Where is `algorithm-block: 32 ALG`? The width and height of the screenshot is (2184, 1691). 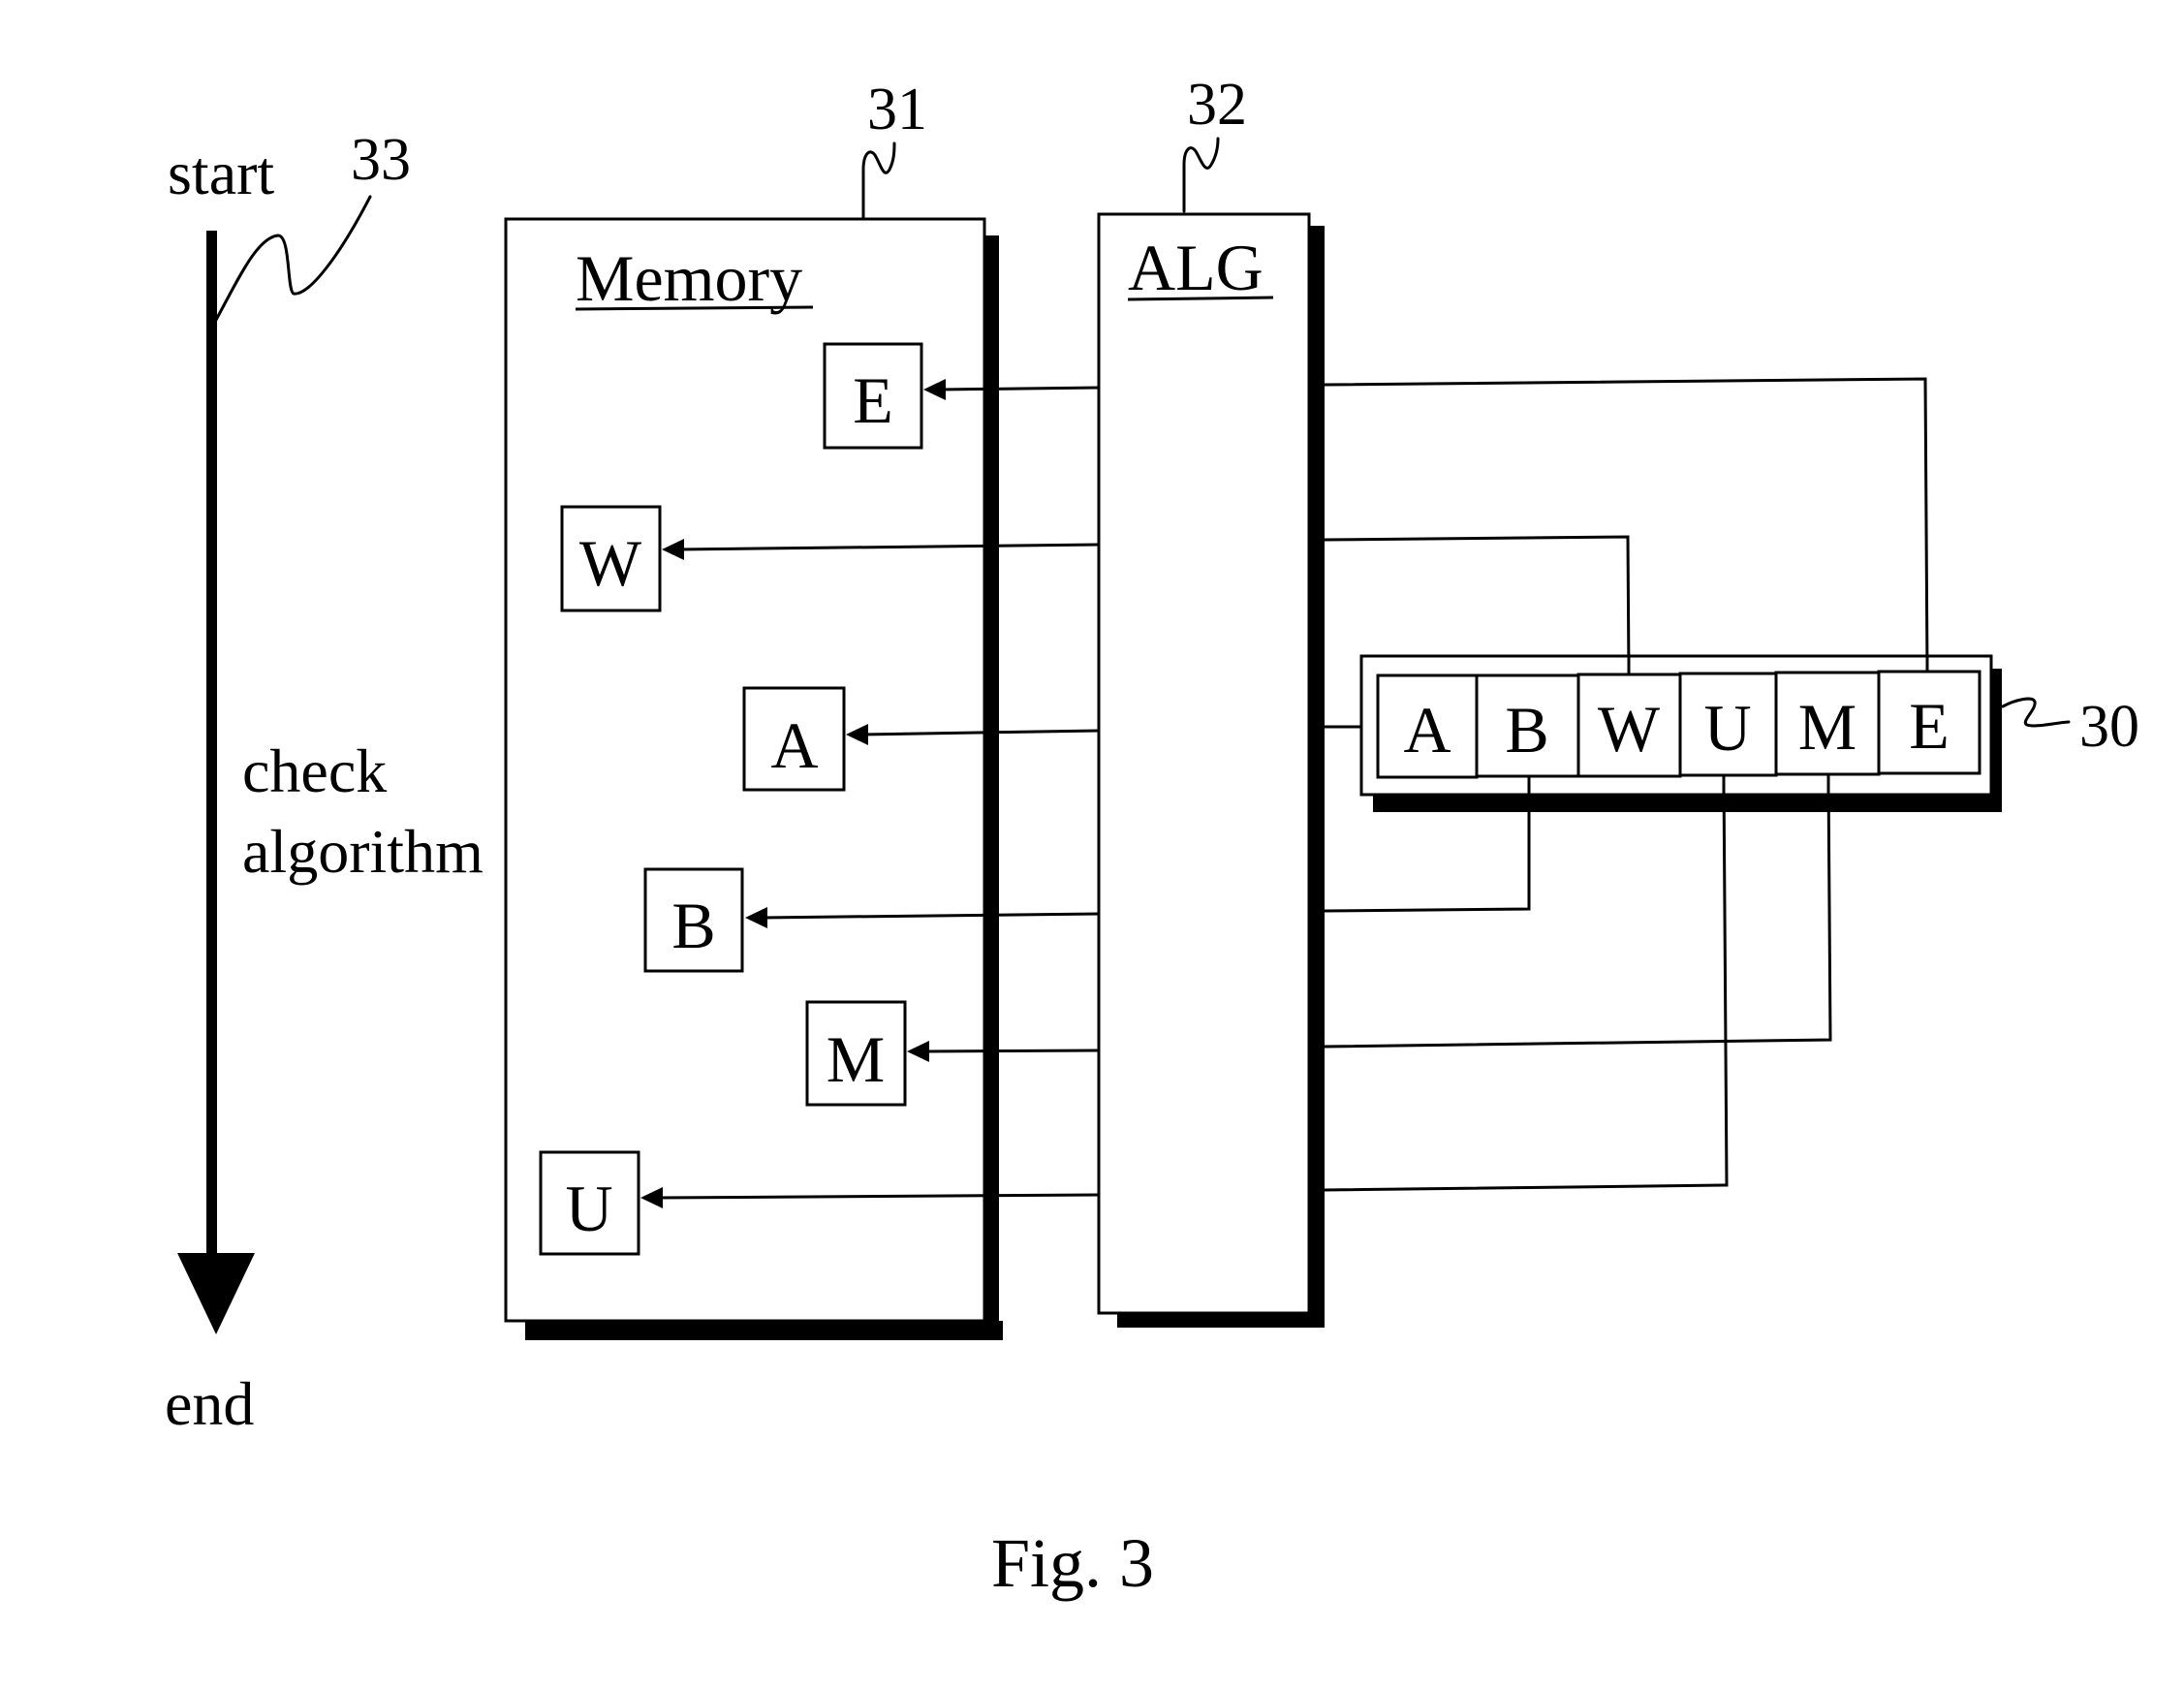
algorithm-block: 32 ALG is located at coordinates (1211, 700).